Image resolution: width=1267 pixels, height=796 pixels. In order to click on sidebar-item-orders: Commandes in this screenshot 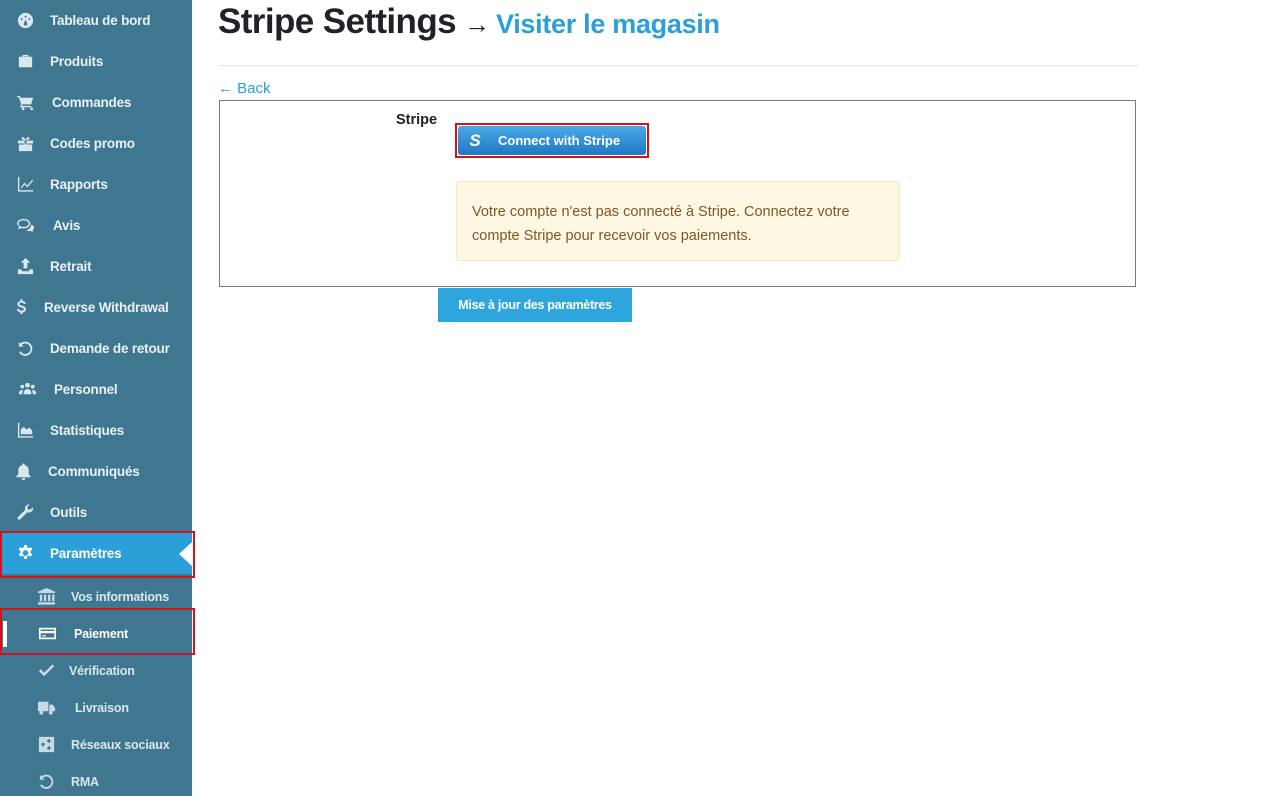, I will do `click(96, 102)`.